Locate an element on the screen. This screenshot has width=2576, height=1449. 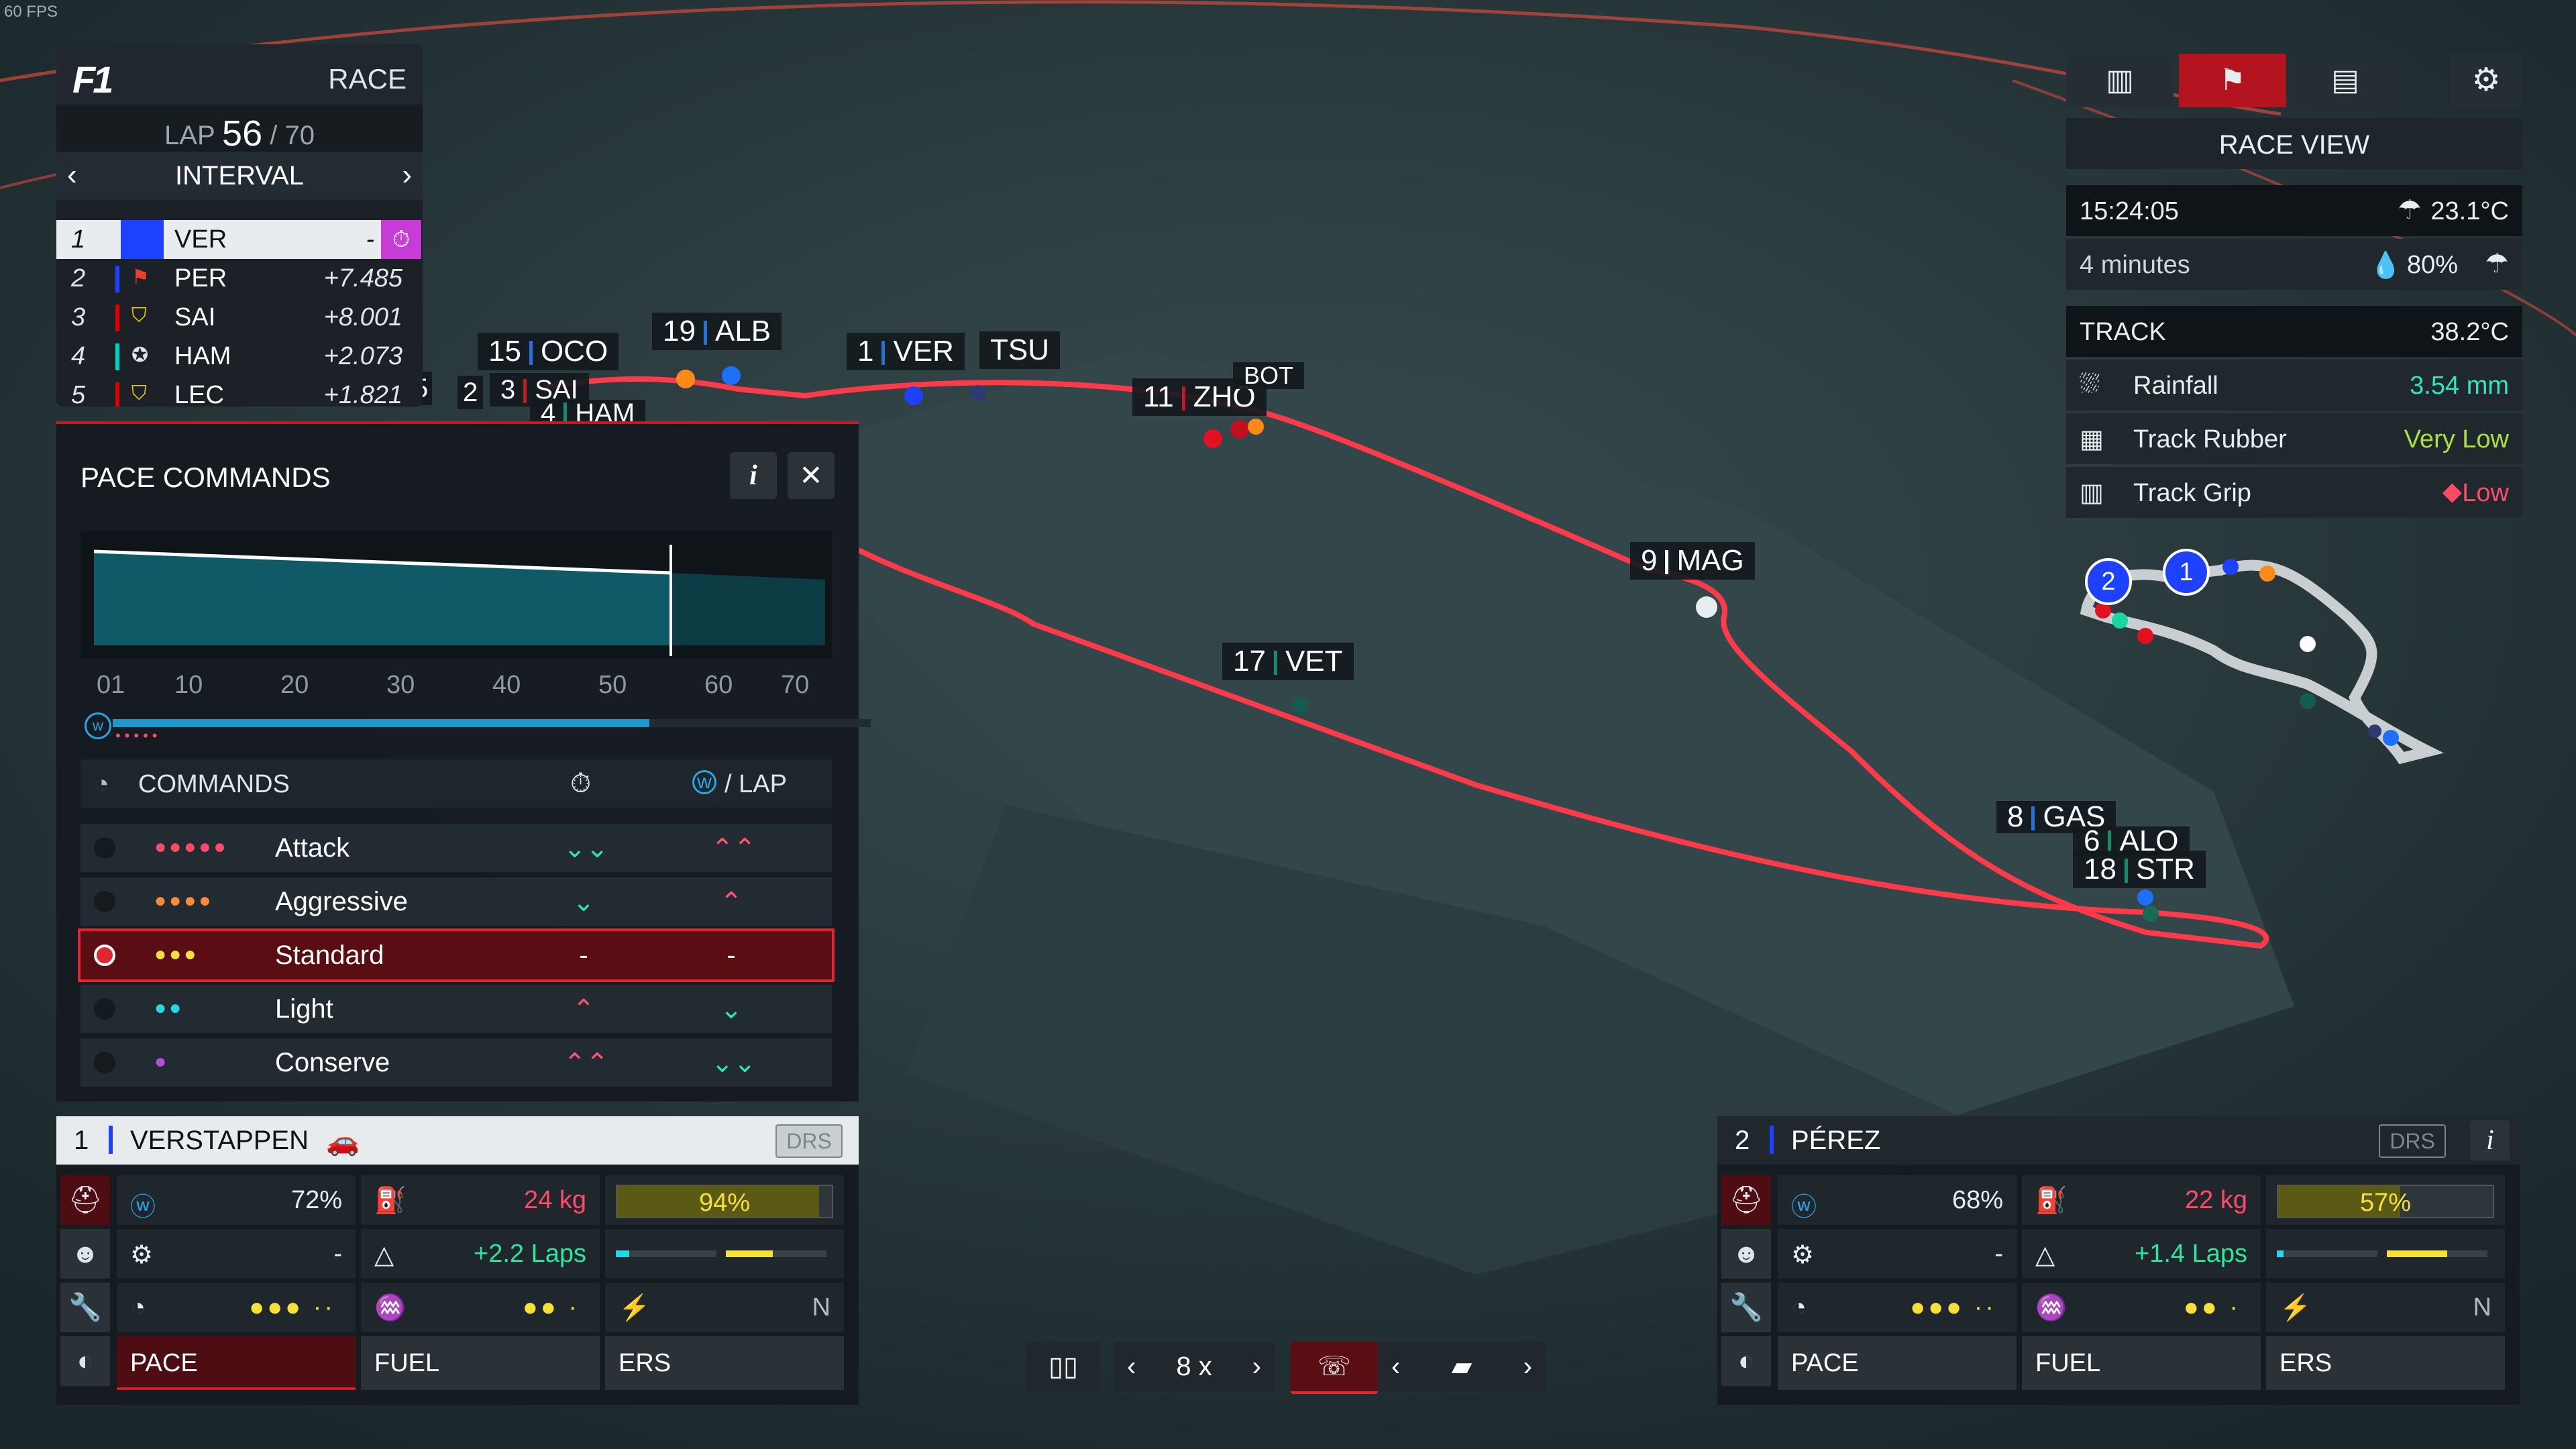
radio-button-selected is located at coordinates (104, 955).